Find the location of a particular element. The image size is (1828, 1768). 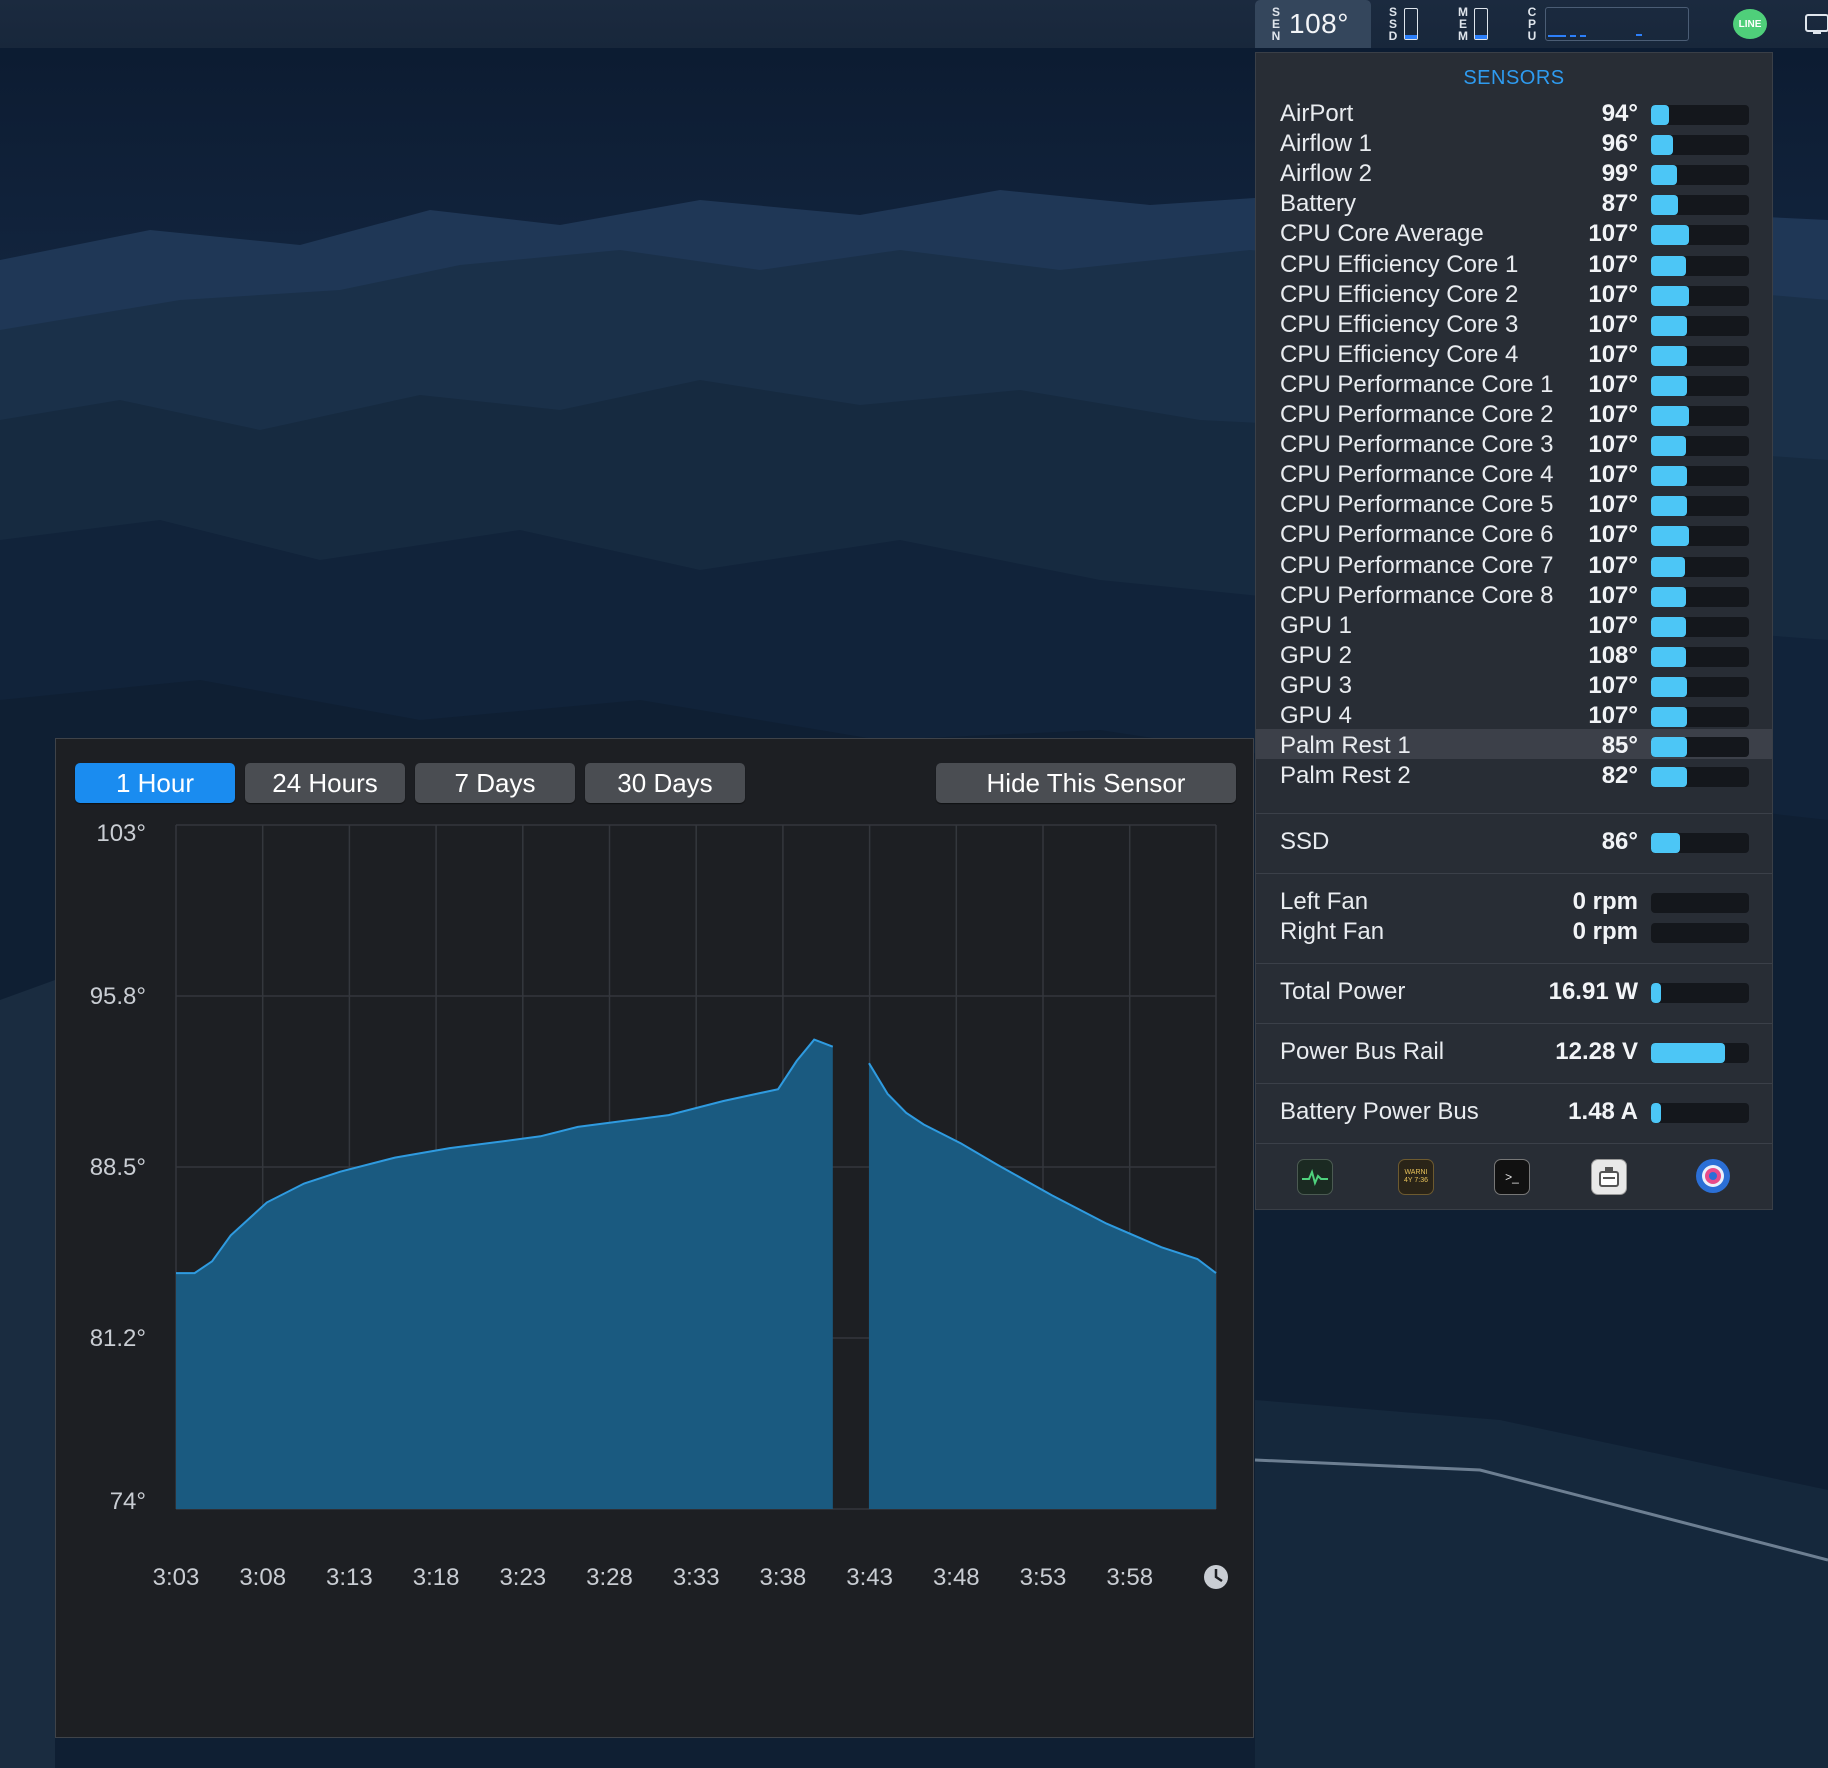

range-1-hour-button: 1 Hour is located at coordinates (155, 783).